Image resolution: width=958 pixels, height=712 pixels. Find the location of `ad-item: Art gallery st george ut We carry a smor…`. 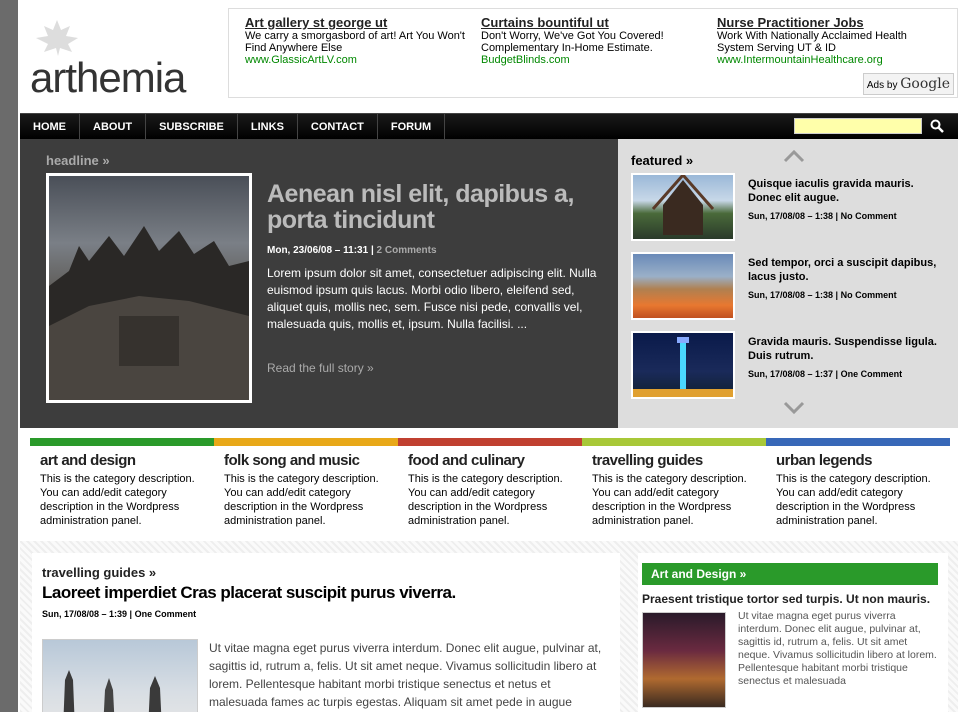

ad-item: Art gallery st george ut We carry a smor… is located at coordinates (359, 41).